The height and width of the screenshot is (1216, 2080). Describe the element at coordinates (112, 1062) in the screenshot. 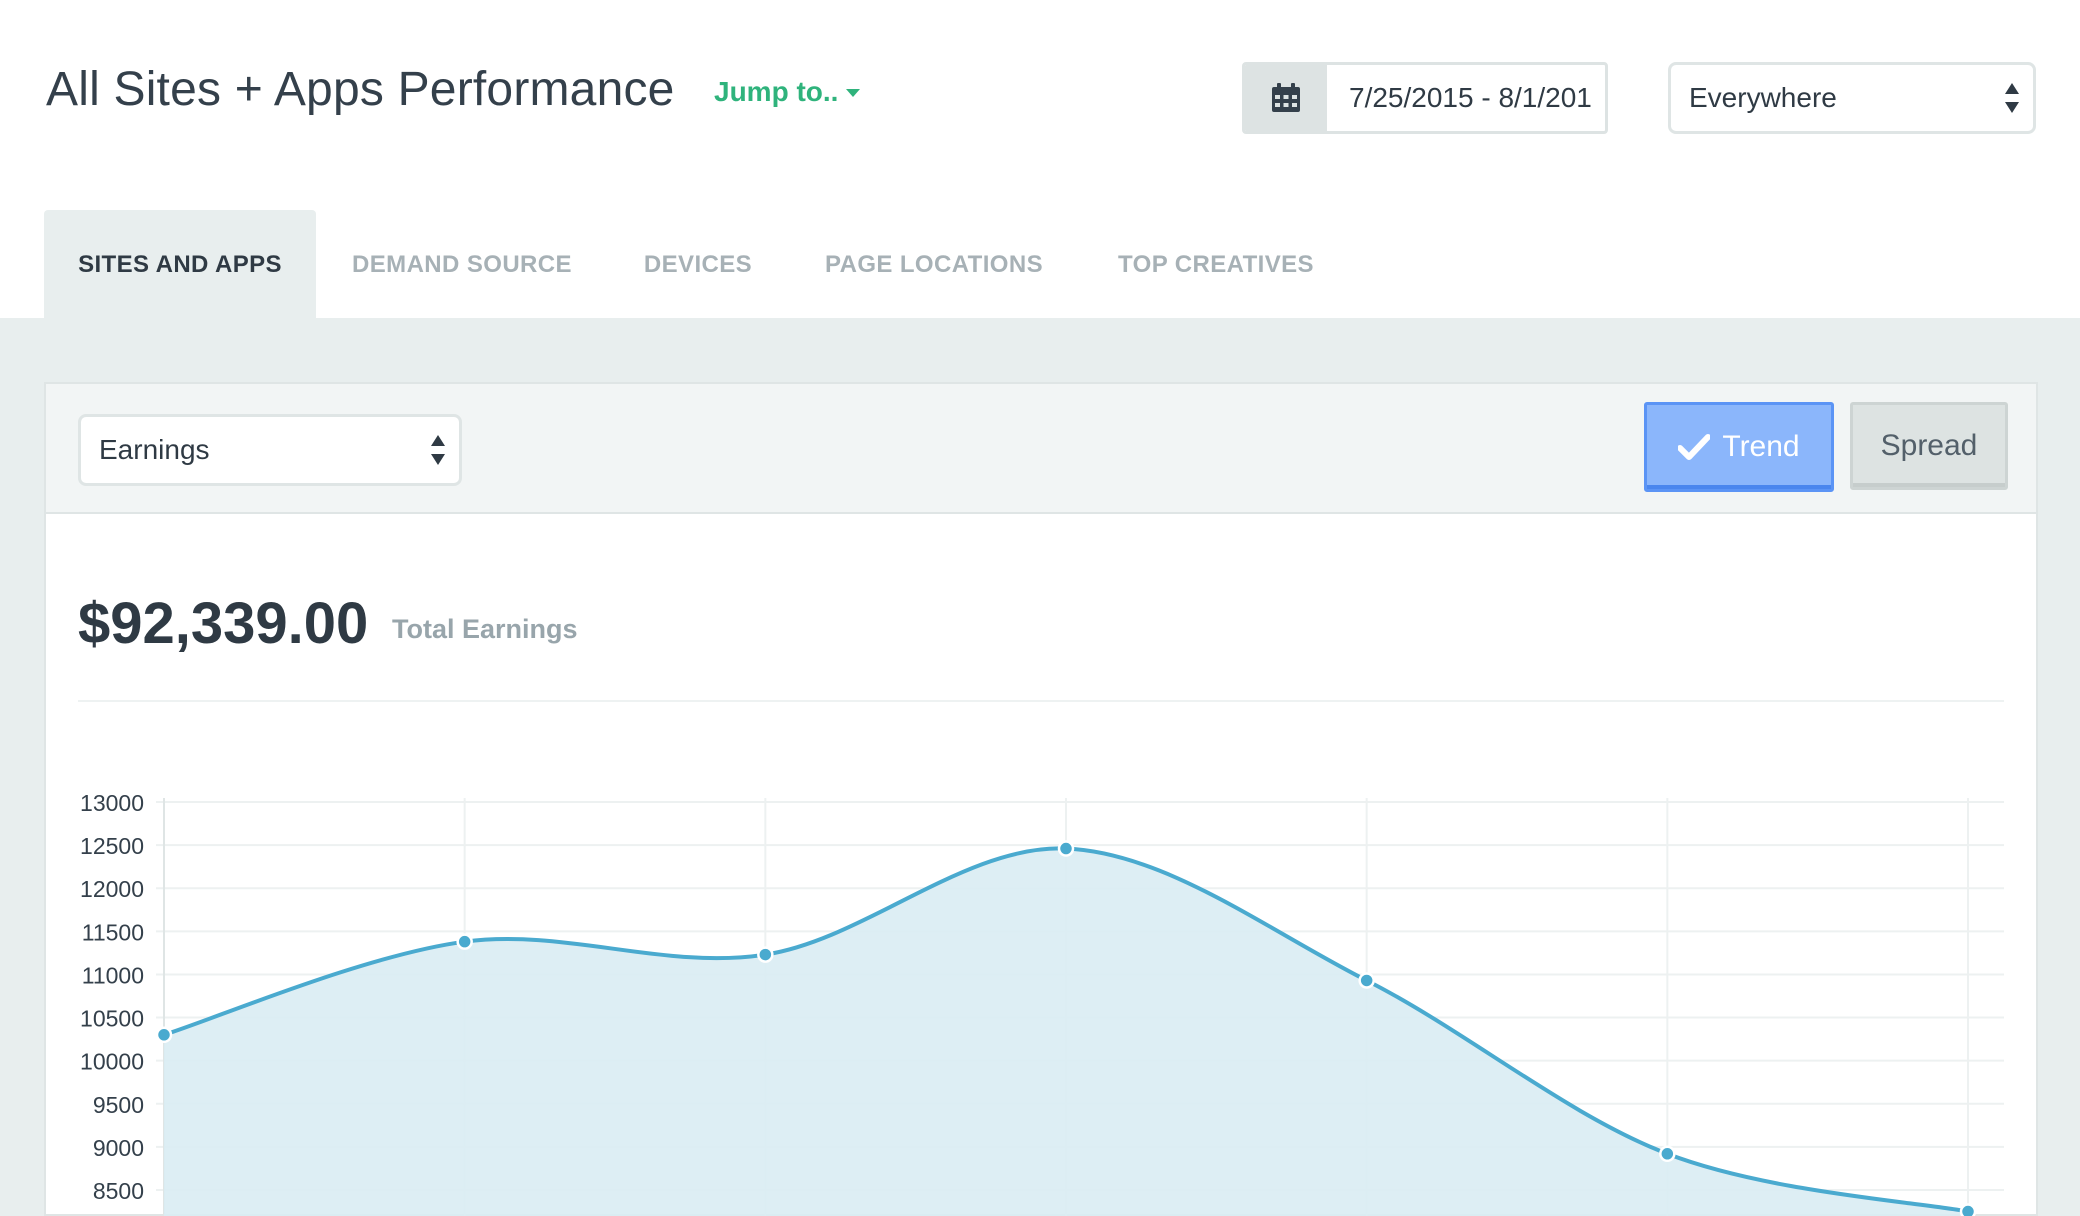

I see `y-tick-label: 10000` at that location.